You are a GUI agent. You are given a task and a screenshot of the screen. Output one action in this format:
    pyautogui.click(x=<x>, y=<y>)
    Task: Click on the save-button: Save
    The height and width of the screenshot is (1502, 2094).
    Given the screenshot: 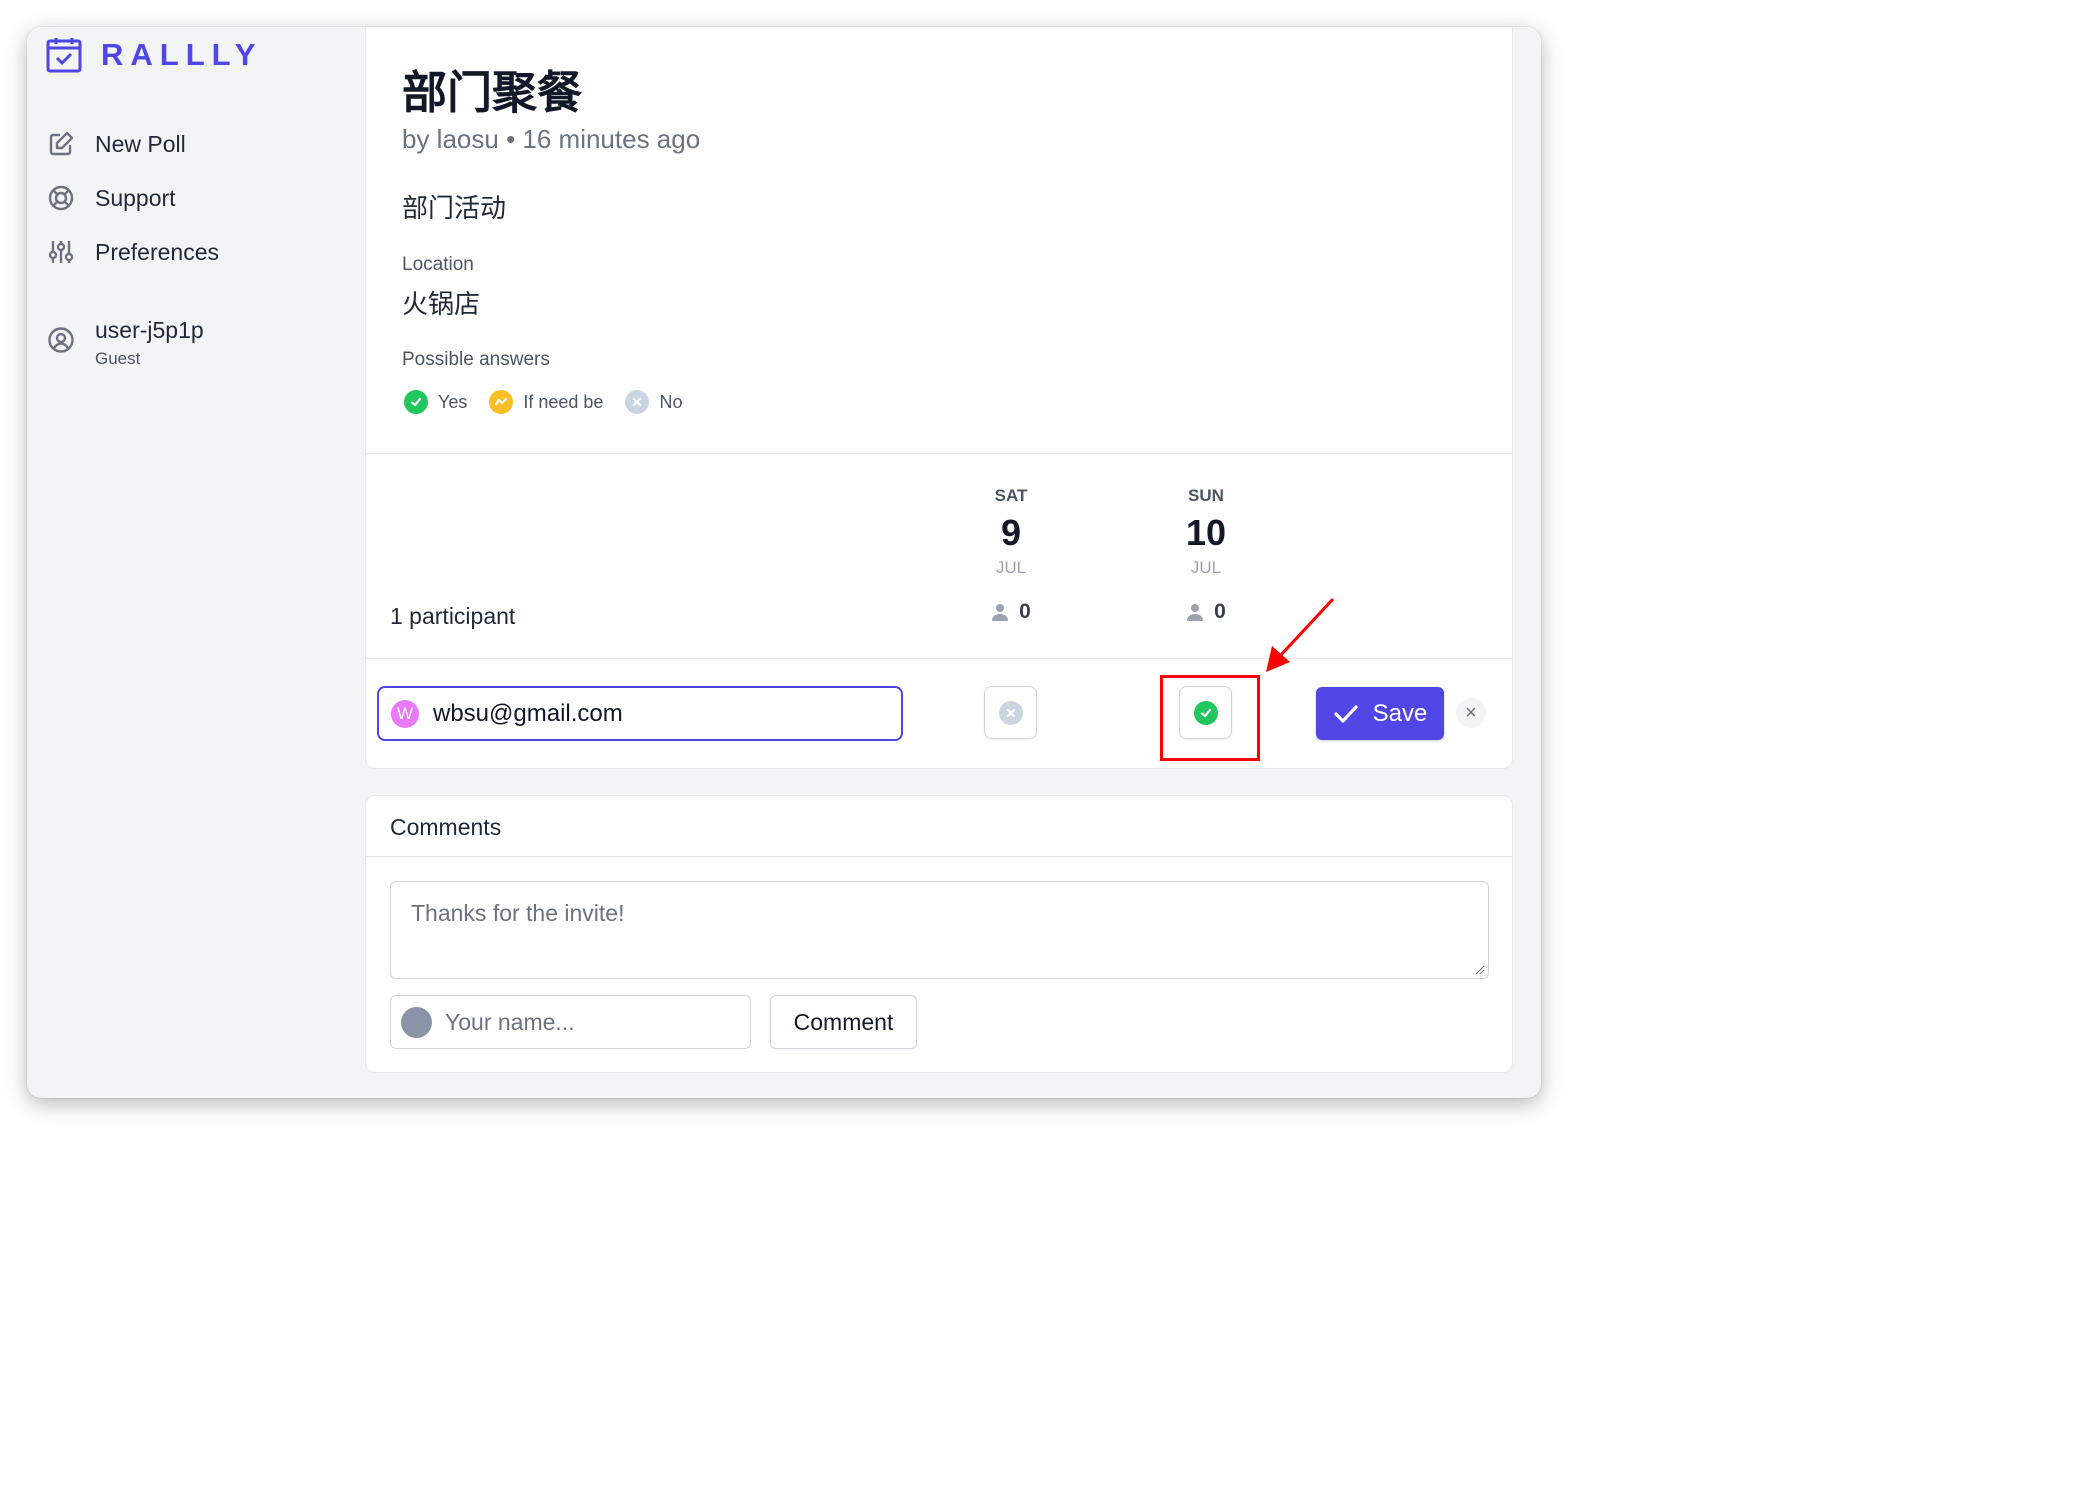 What is the action you would take?
    pyautogui.click(x=1380, y=713)
    